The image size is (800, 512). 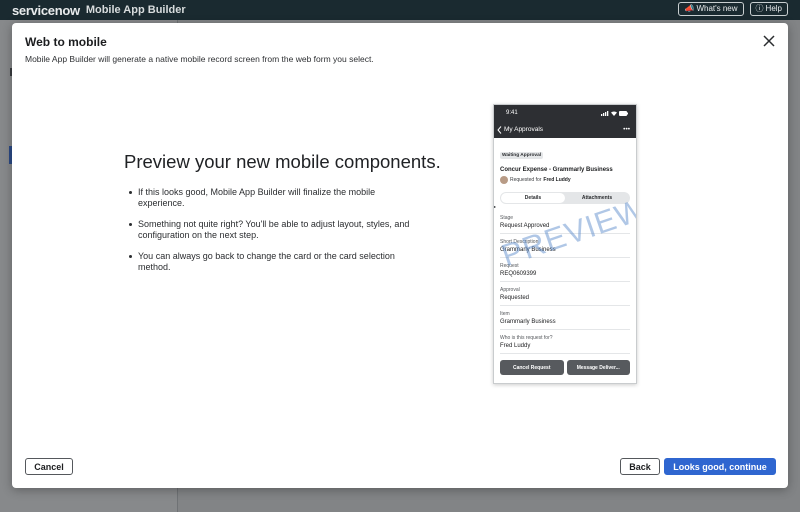 I want to click on status-icons, so click(x=614, y=113).